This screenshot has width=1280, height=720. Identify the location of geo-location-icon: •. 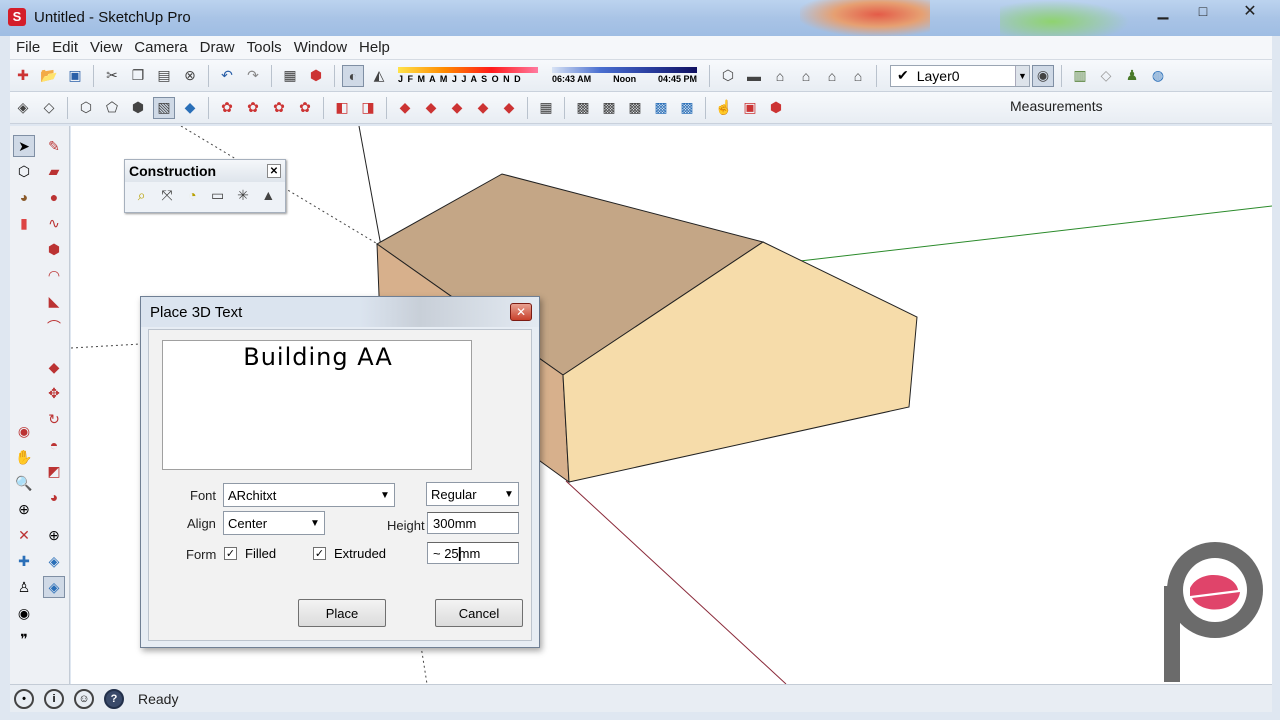
(24, 698).